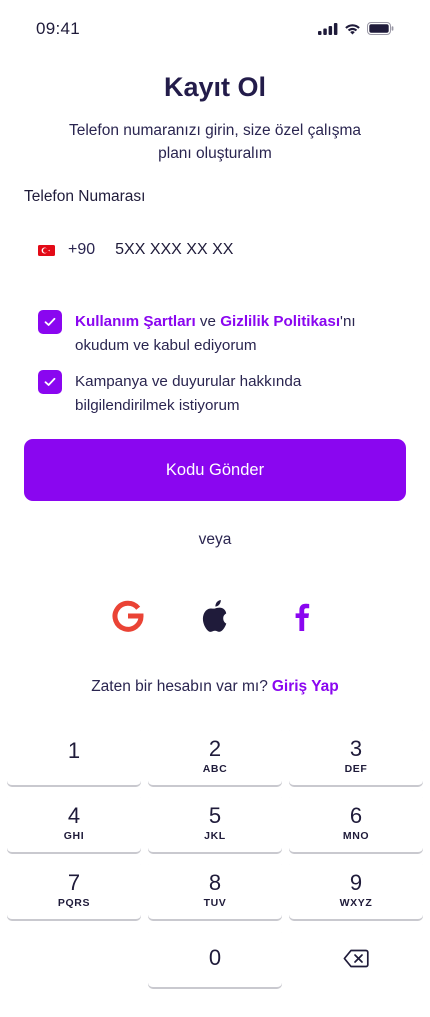  Describe the element at coordinates (46, 250) in the screenshot. I see `turkey-flag-icon` at that location.